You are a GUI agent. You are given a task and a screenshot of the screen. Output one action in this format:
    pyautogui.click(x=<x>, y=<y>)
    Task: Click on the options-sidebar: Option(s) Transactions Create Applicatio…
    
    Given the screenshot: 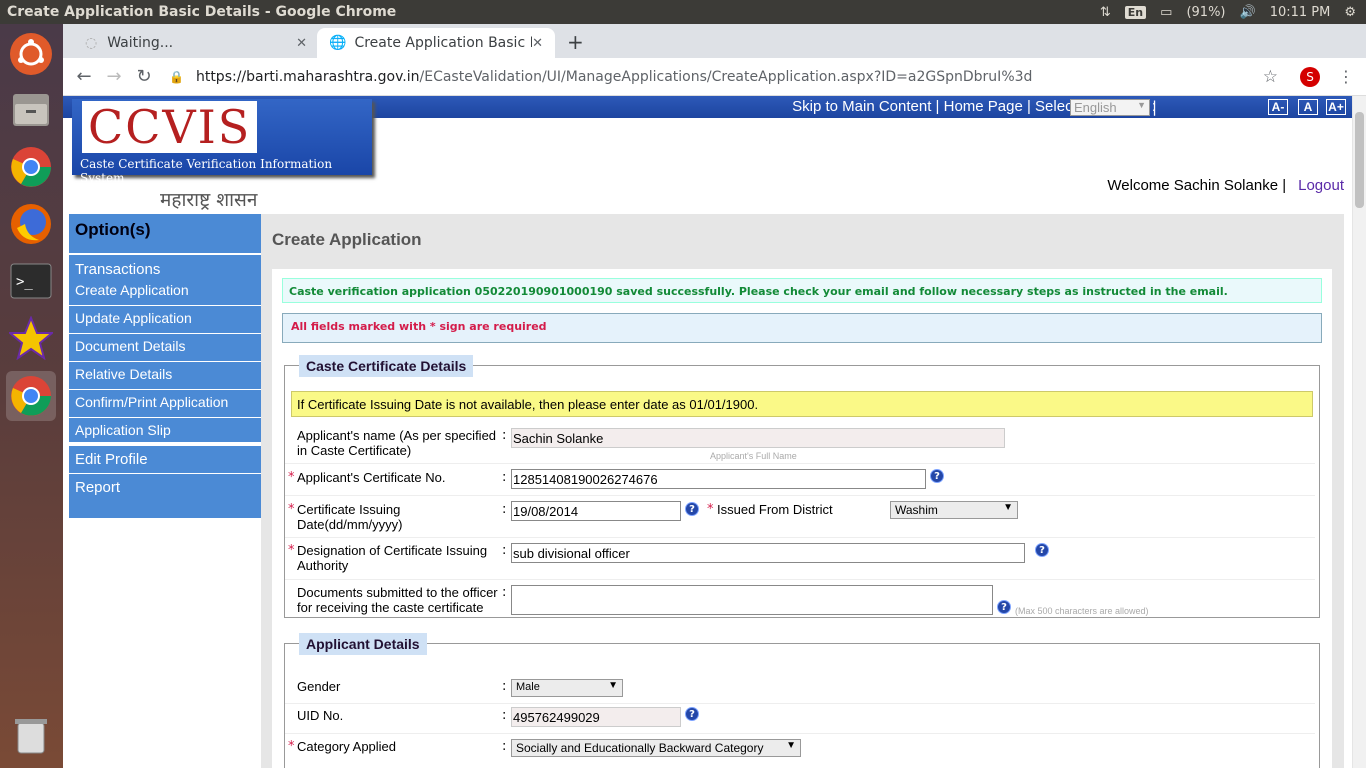 What is the action you would take?
    pyautogui.click(x=165, y=366)
    